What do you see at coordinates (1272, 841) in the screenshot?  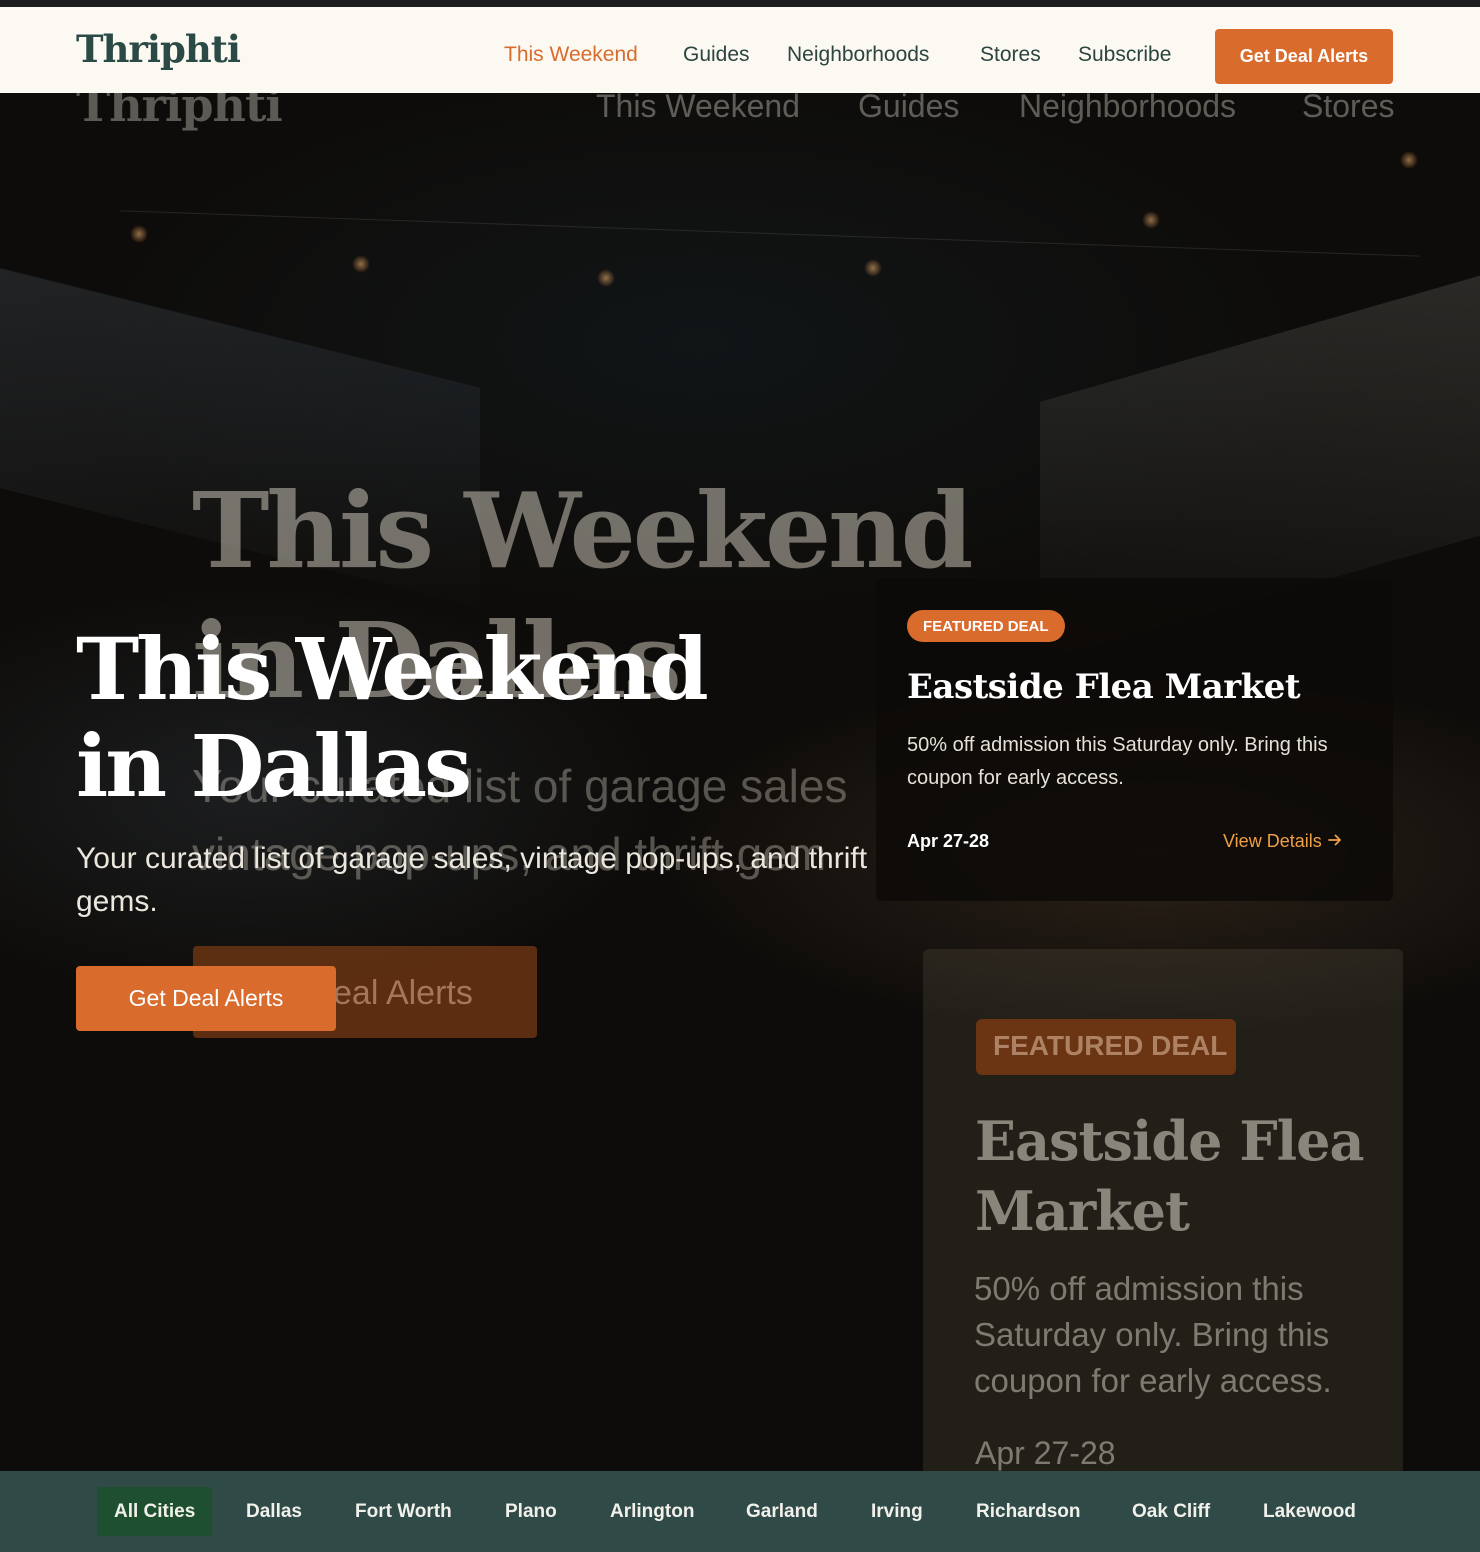 I see `view-details-label: View Details` at bounding box center [1272, 841].